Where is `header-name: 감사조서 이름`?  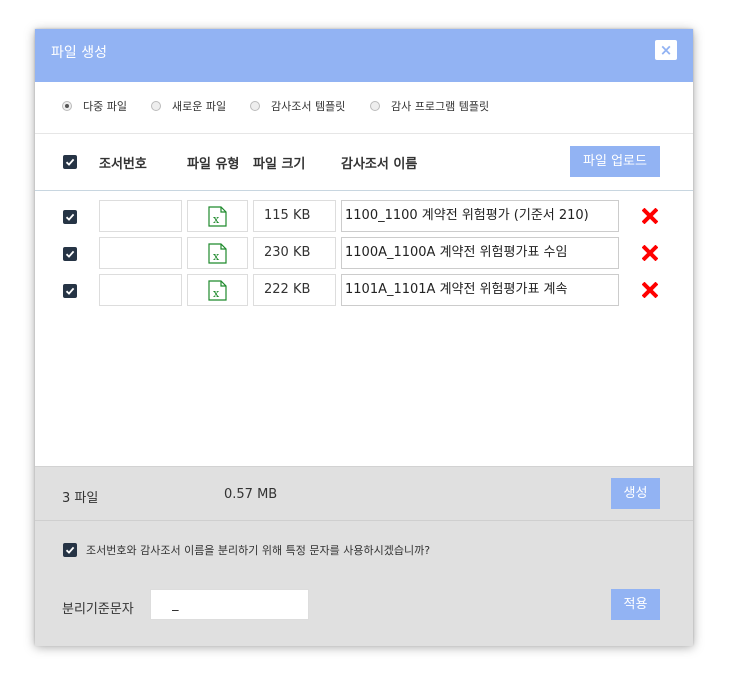
header-name: 감사조서 이름 is located at coordinates (379, 164).